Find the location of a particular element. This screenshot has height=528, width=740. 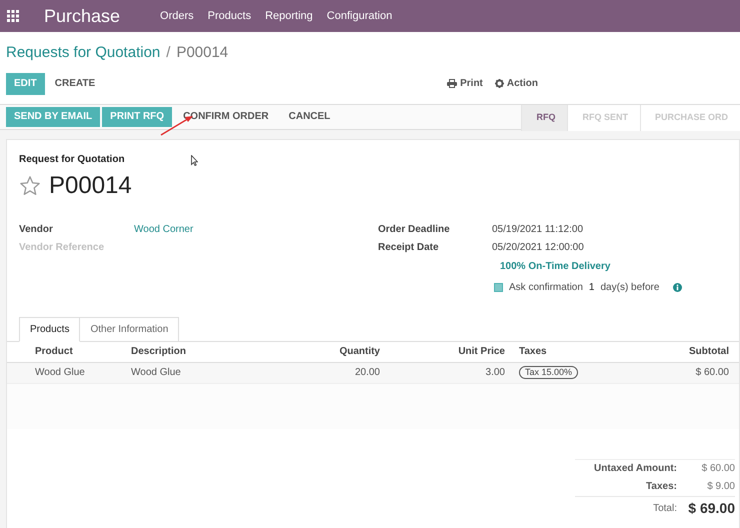

table-cell-text: $ 60.00 is located at coordinates (711, 373).